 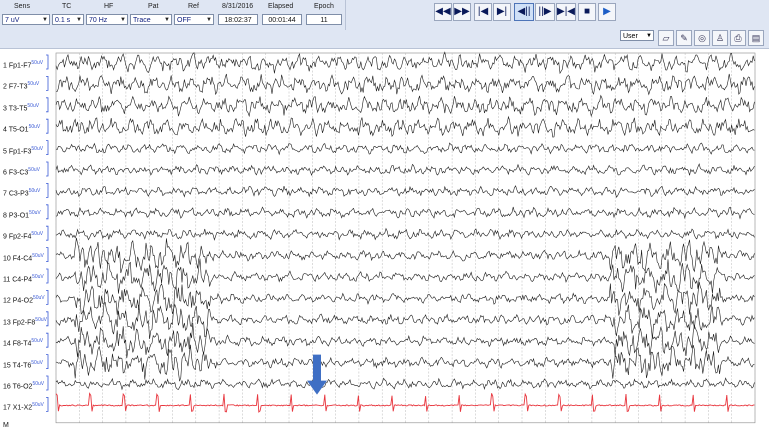 What do you see at coordinates (282, 19) in the screenshot?
I see `elapsed-time: 00:01:44` at bounding box center [282, 19].